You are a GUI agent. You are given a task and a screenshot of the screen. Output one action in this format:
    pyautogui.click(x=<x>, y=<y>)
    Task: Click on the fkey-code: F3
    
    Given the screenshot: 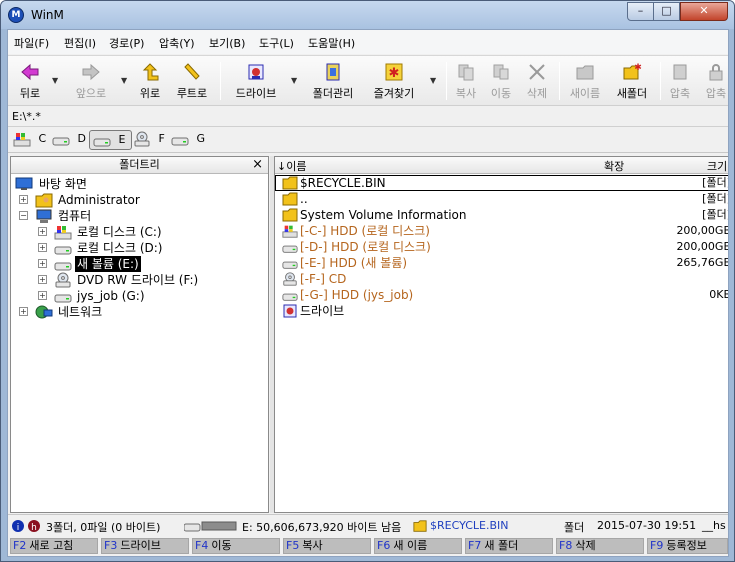 What is the action you would take?
    pyautogui.click(x=111, y=545)
    